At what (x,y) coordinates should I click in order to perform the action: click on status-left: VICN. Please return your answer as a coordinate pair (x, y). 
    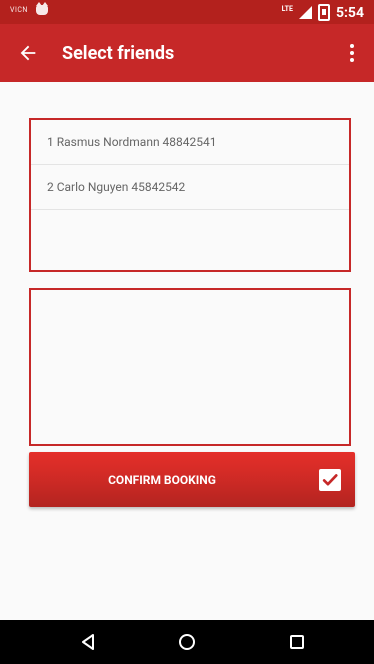
    Looking at the image, I should click on (29, 8).